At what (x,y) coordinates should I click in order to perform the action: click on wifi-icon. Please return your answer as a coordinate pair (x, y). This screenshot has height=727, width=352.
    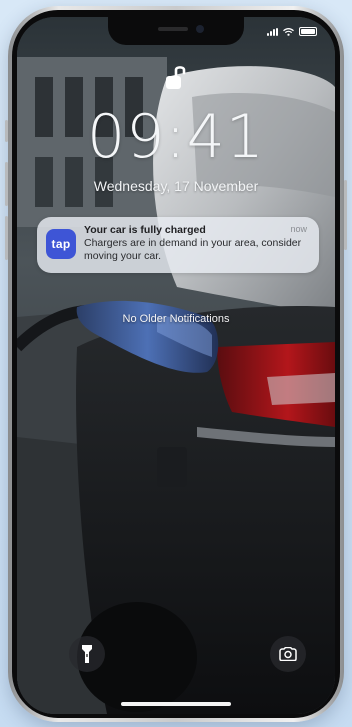
    Looking at the image, I should click on (288, 32).